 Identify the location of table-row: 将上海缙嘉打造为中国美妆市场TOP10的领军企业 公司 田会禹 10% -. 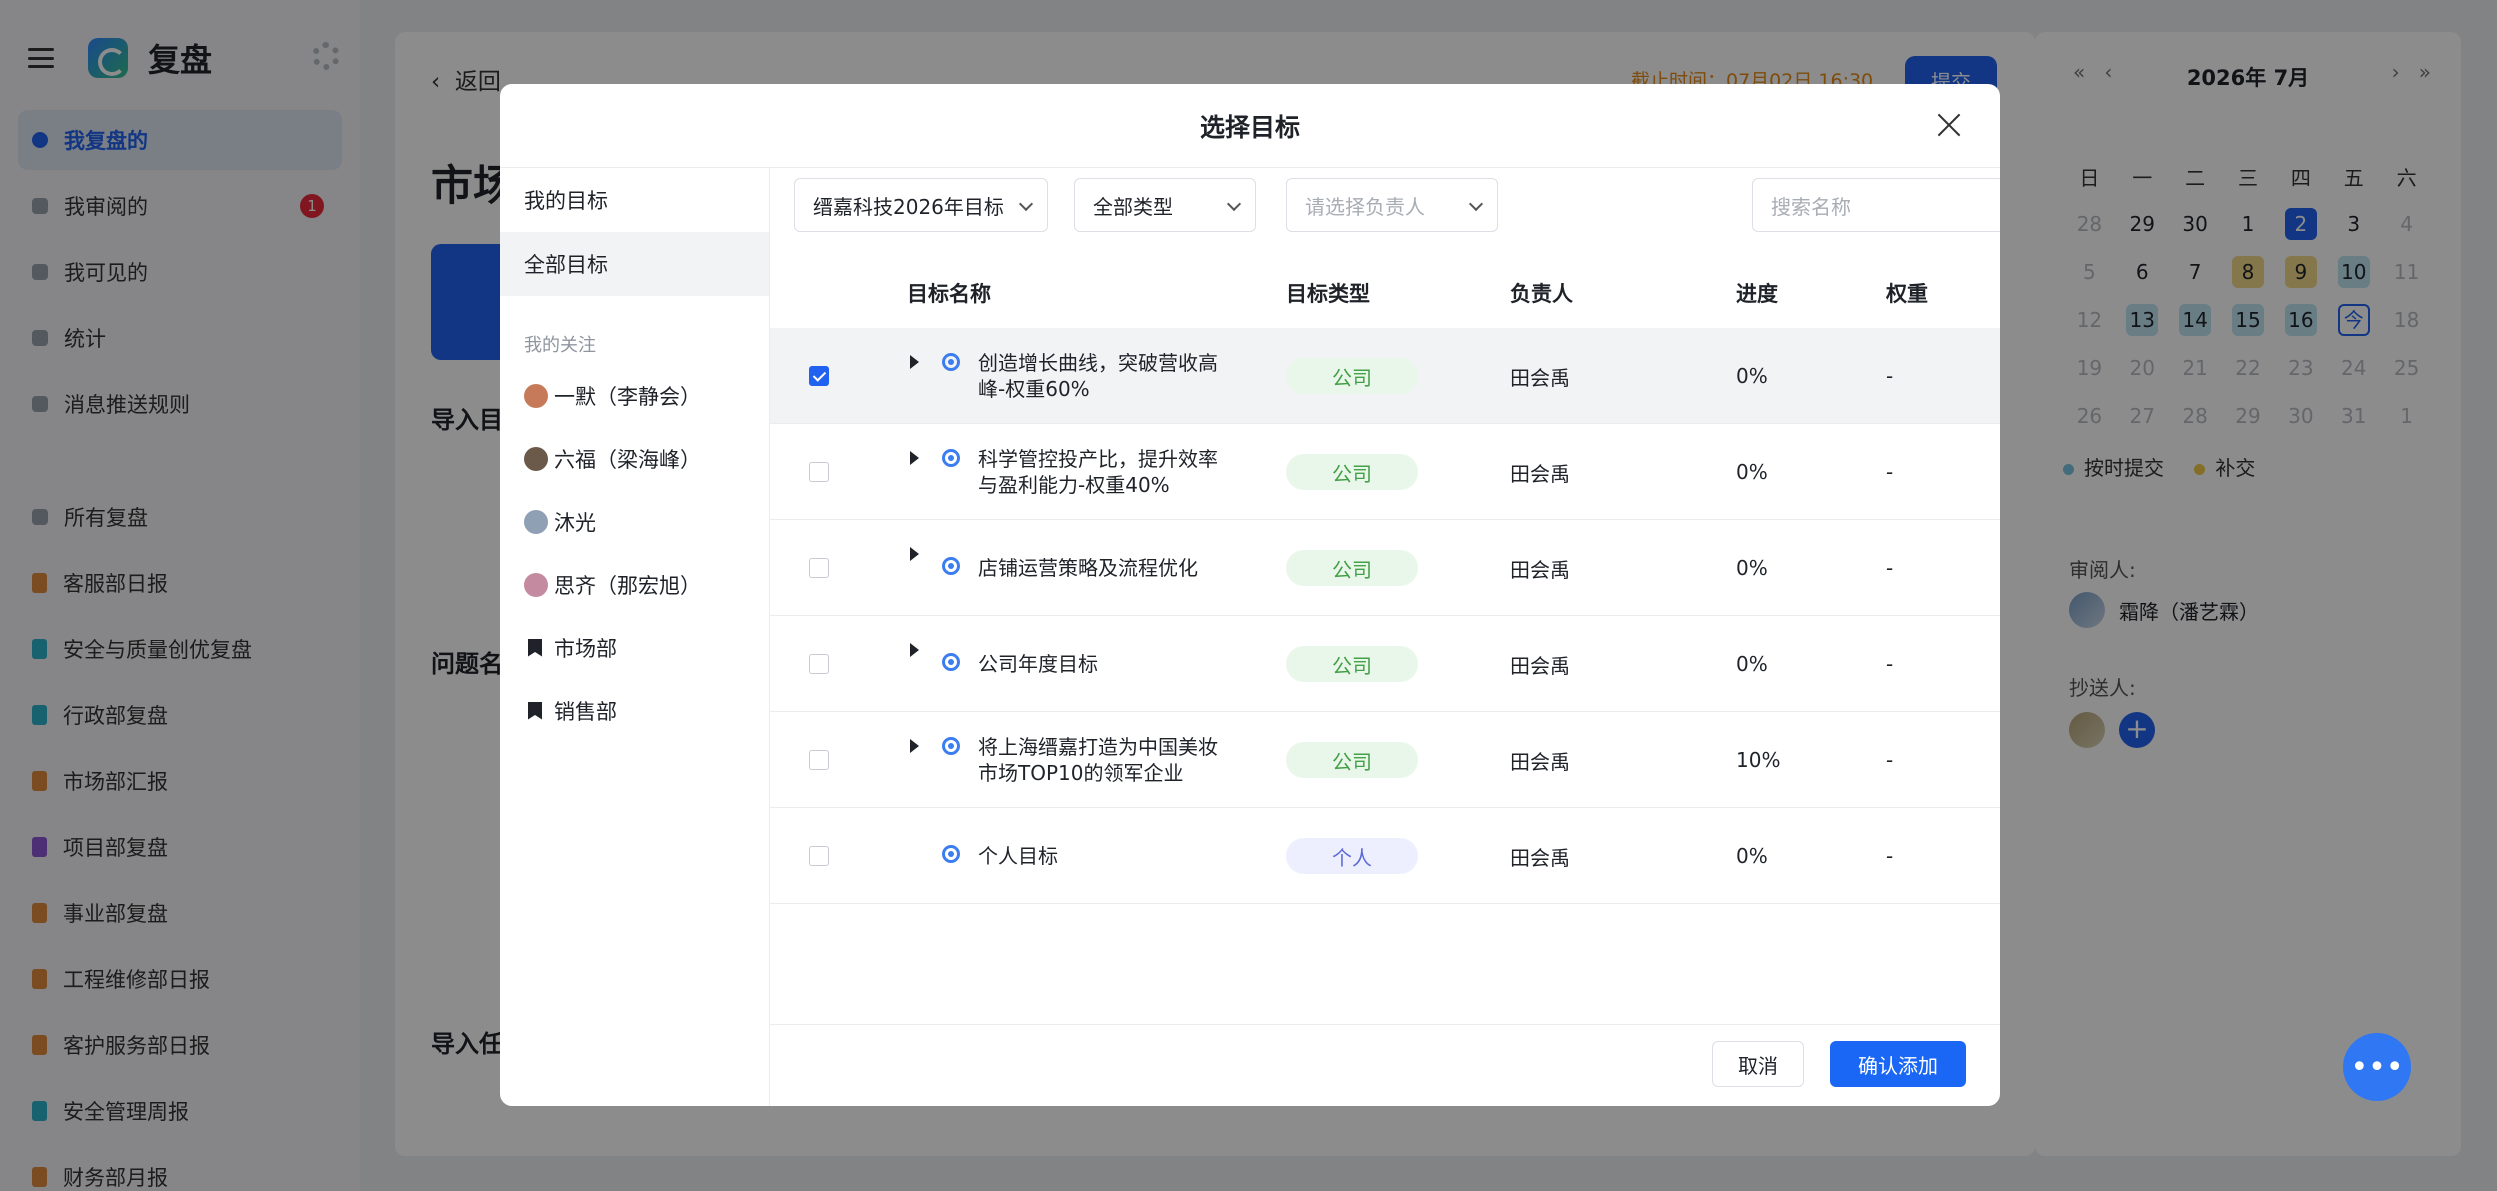
(1385, 760).